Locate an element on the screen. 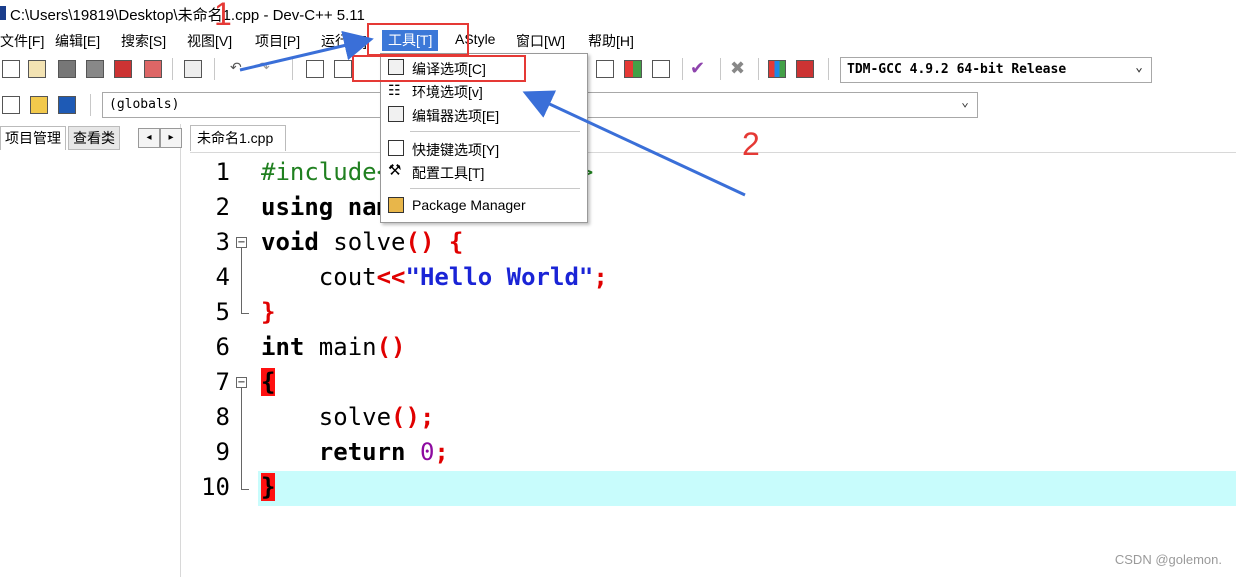 The image size is (1236, 578). watermark: CSDN @golemon. is located at coordinates (1168, 559).